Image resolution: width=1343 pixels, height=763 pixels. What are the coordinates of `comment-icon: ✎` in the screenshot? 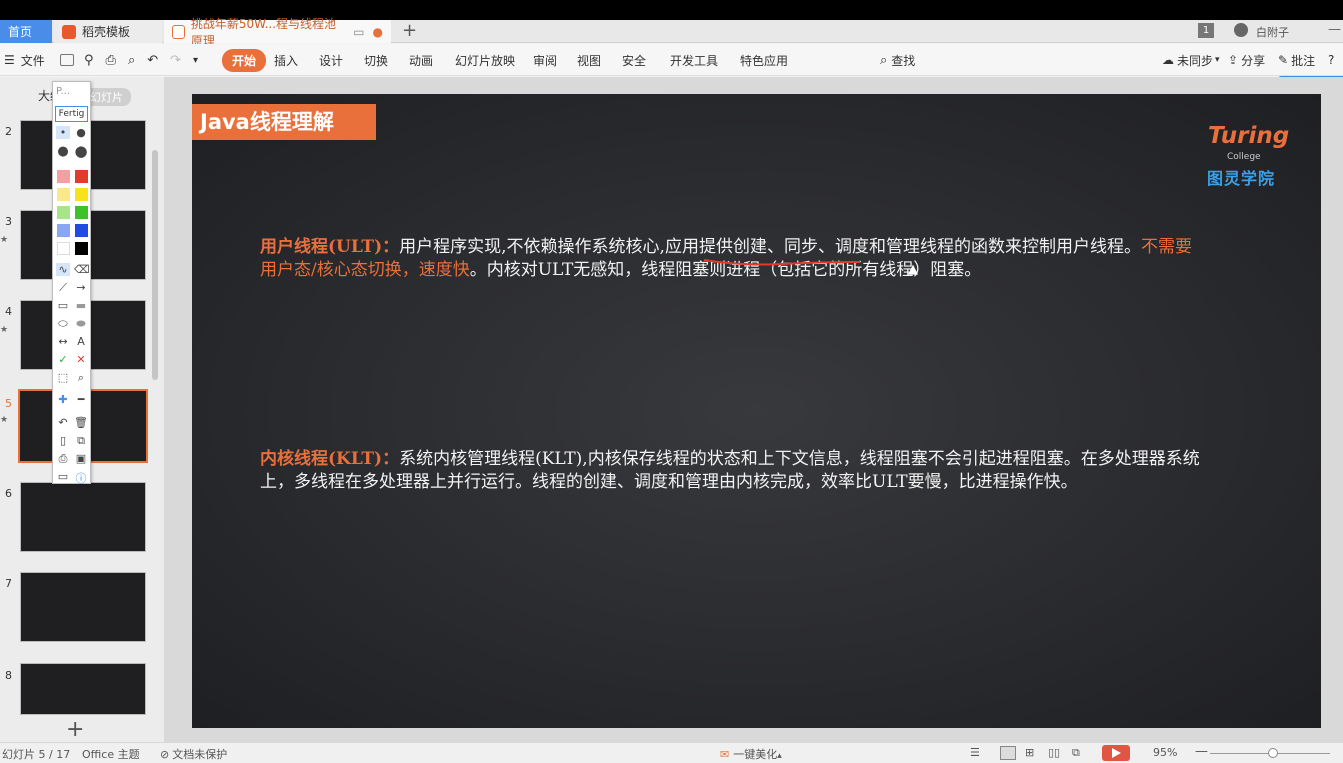 It's located at (1283, 60).